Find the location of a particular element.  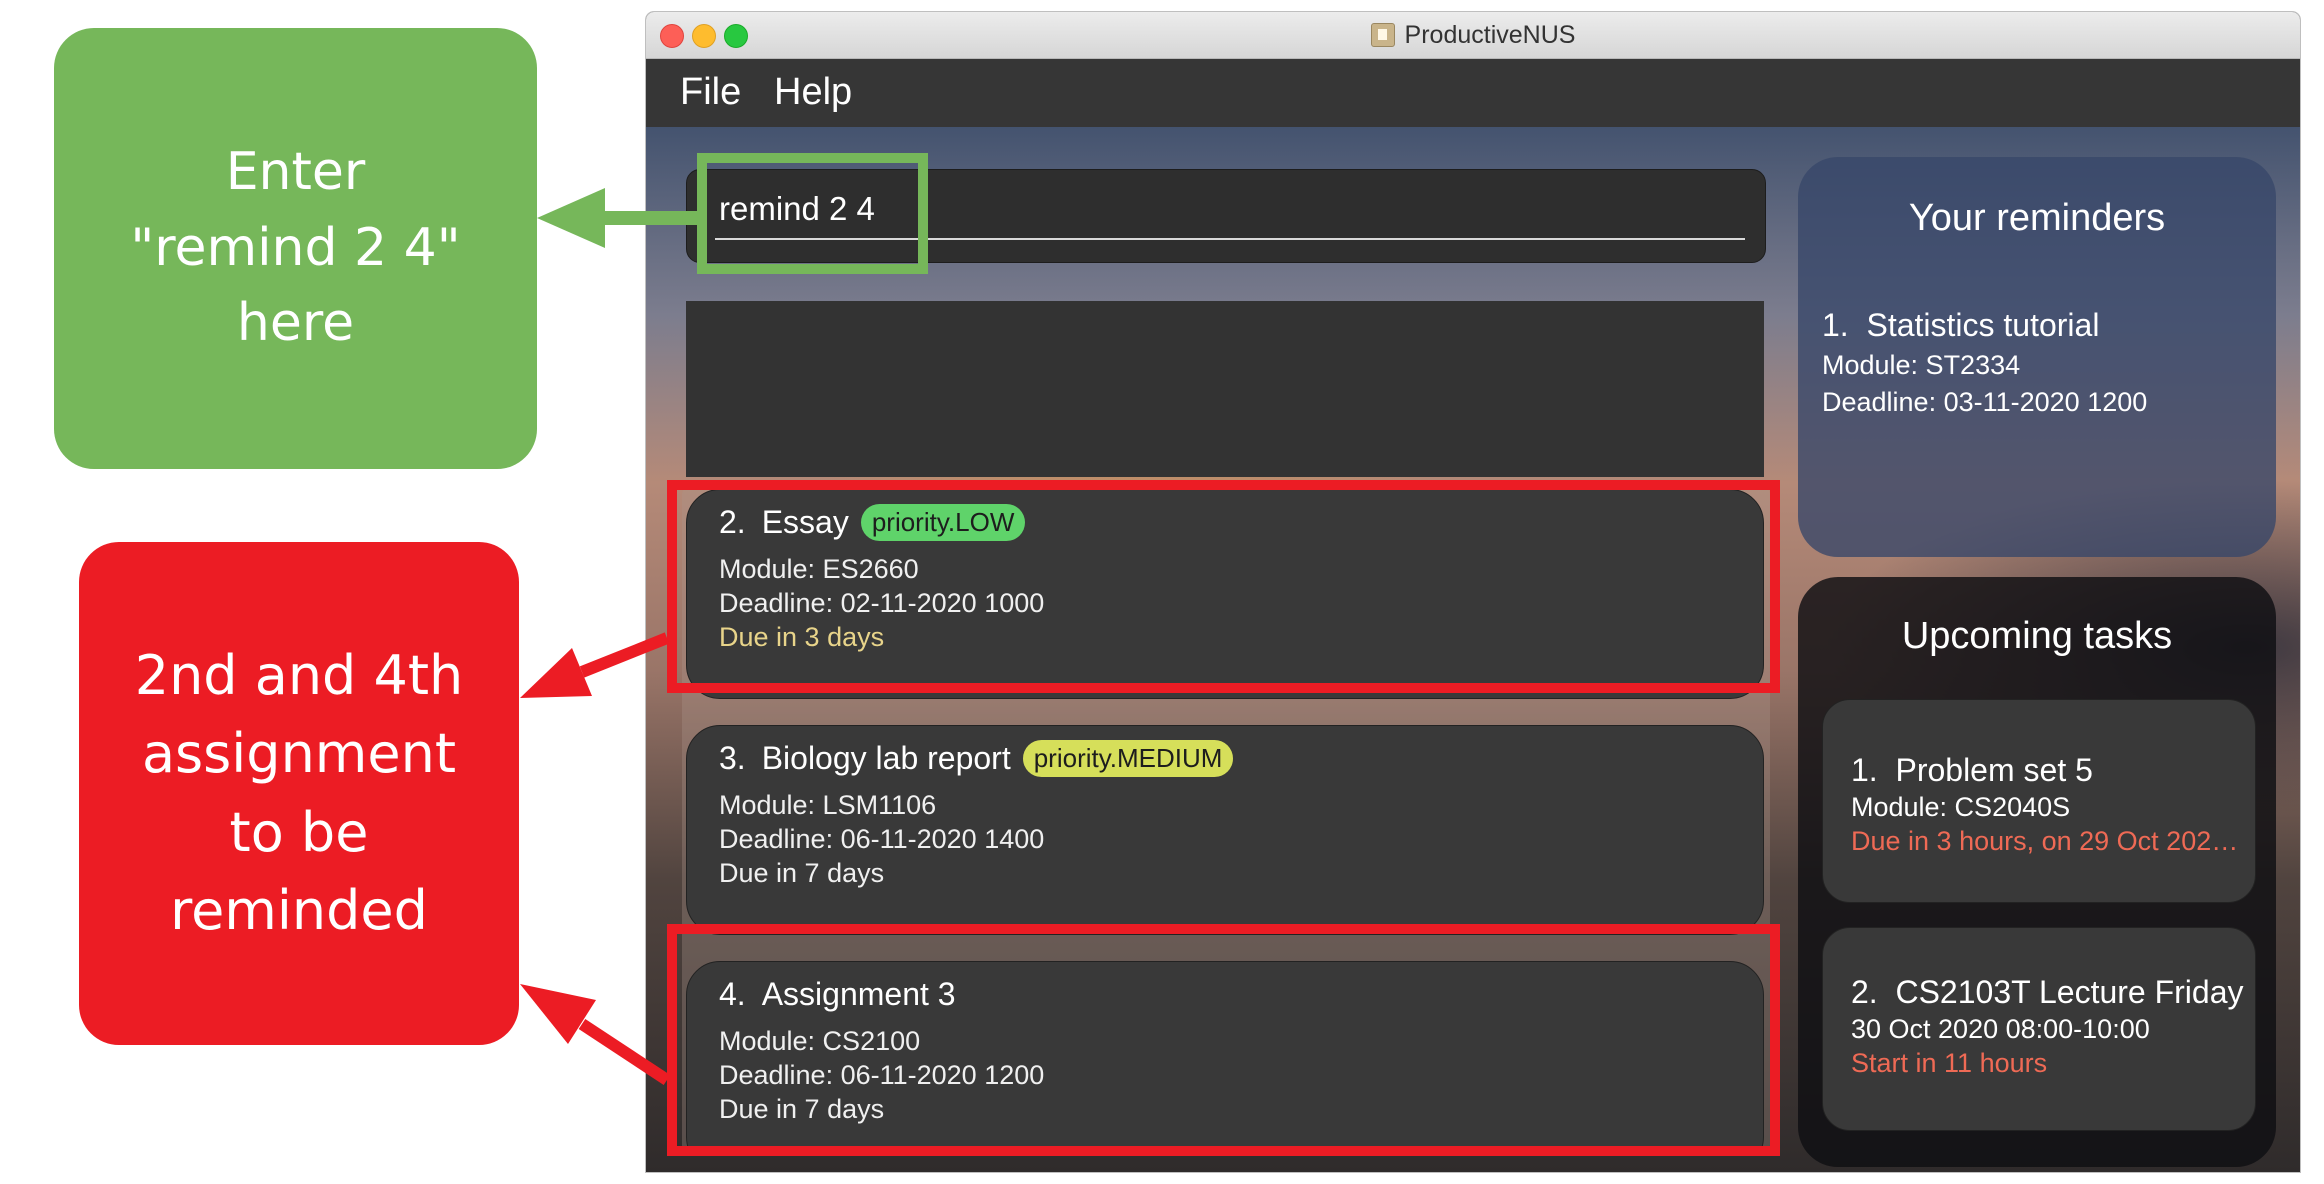

upcoming-item-title: 2. CS2103T Lecture Friday is located at coordinates (2047, 992).